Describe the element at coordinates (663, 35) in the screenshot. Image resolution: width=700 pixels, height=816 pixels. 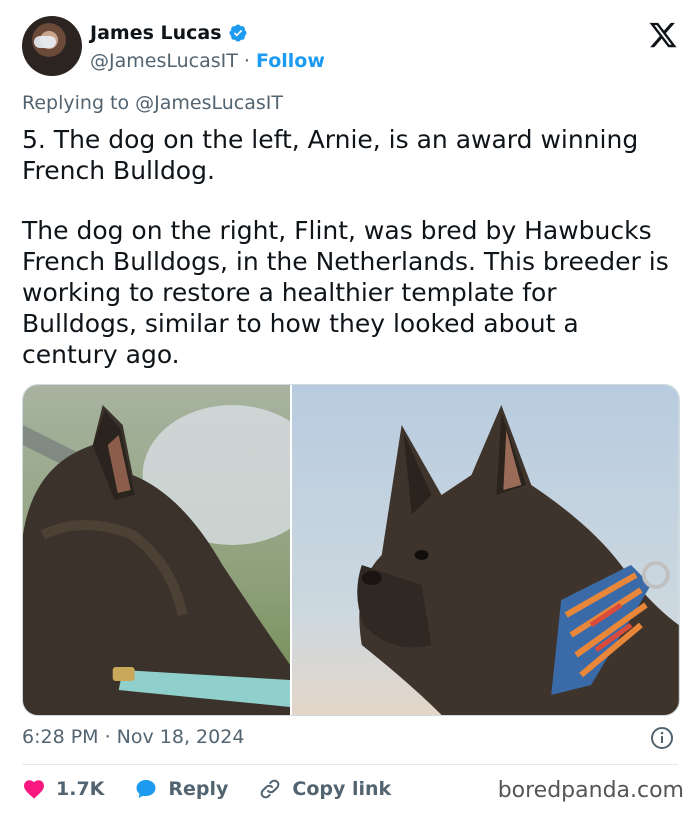
I see `x-logo-icon` at that location.